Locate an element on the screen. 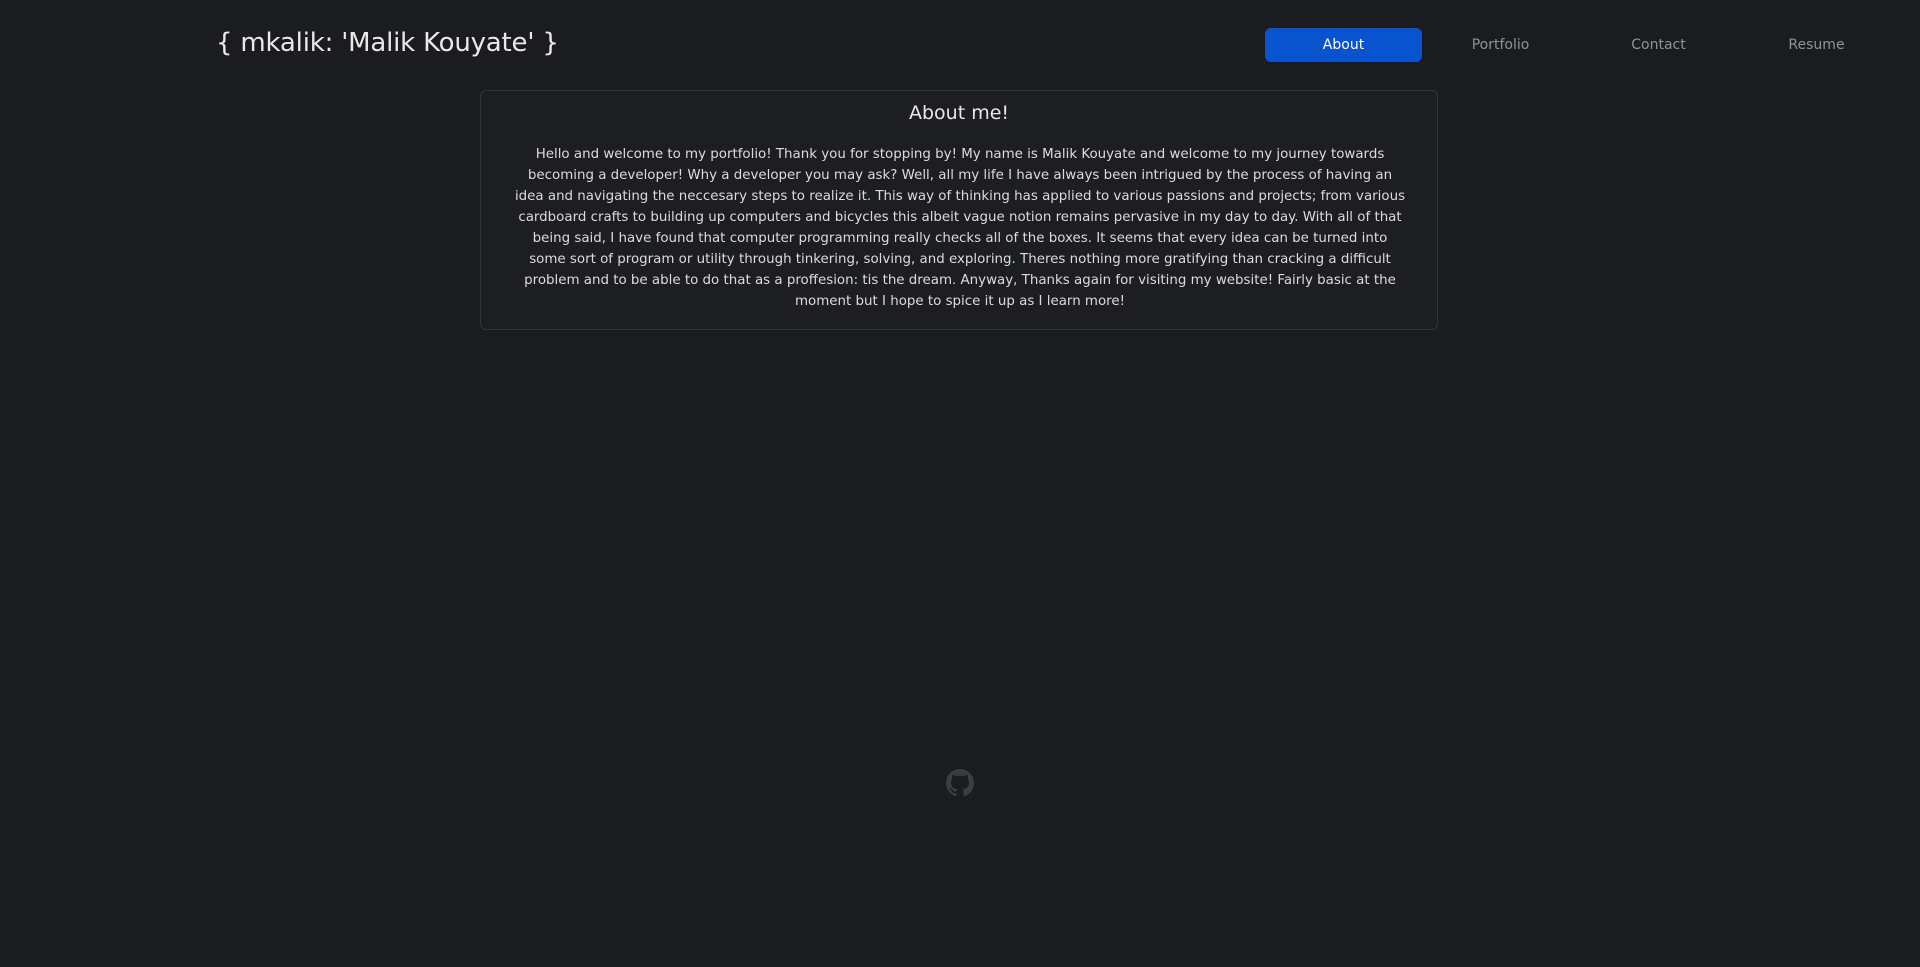  nav-resume: Resume is located at coordinates (1816, 45).